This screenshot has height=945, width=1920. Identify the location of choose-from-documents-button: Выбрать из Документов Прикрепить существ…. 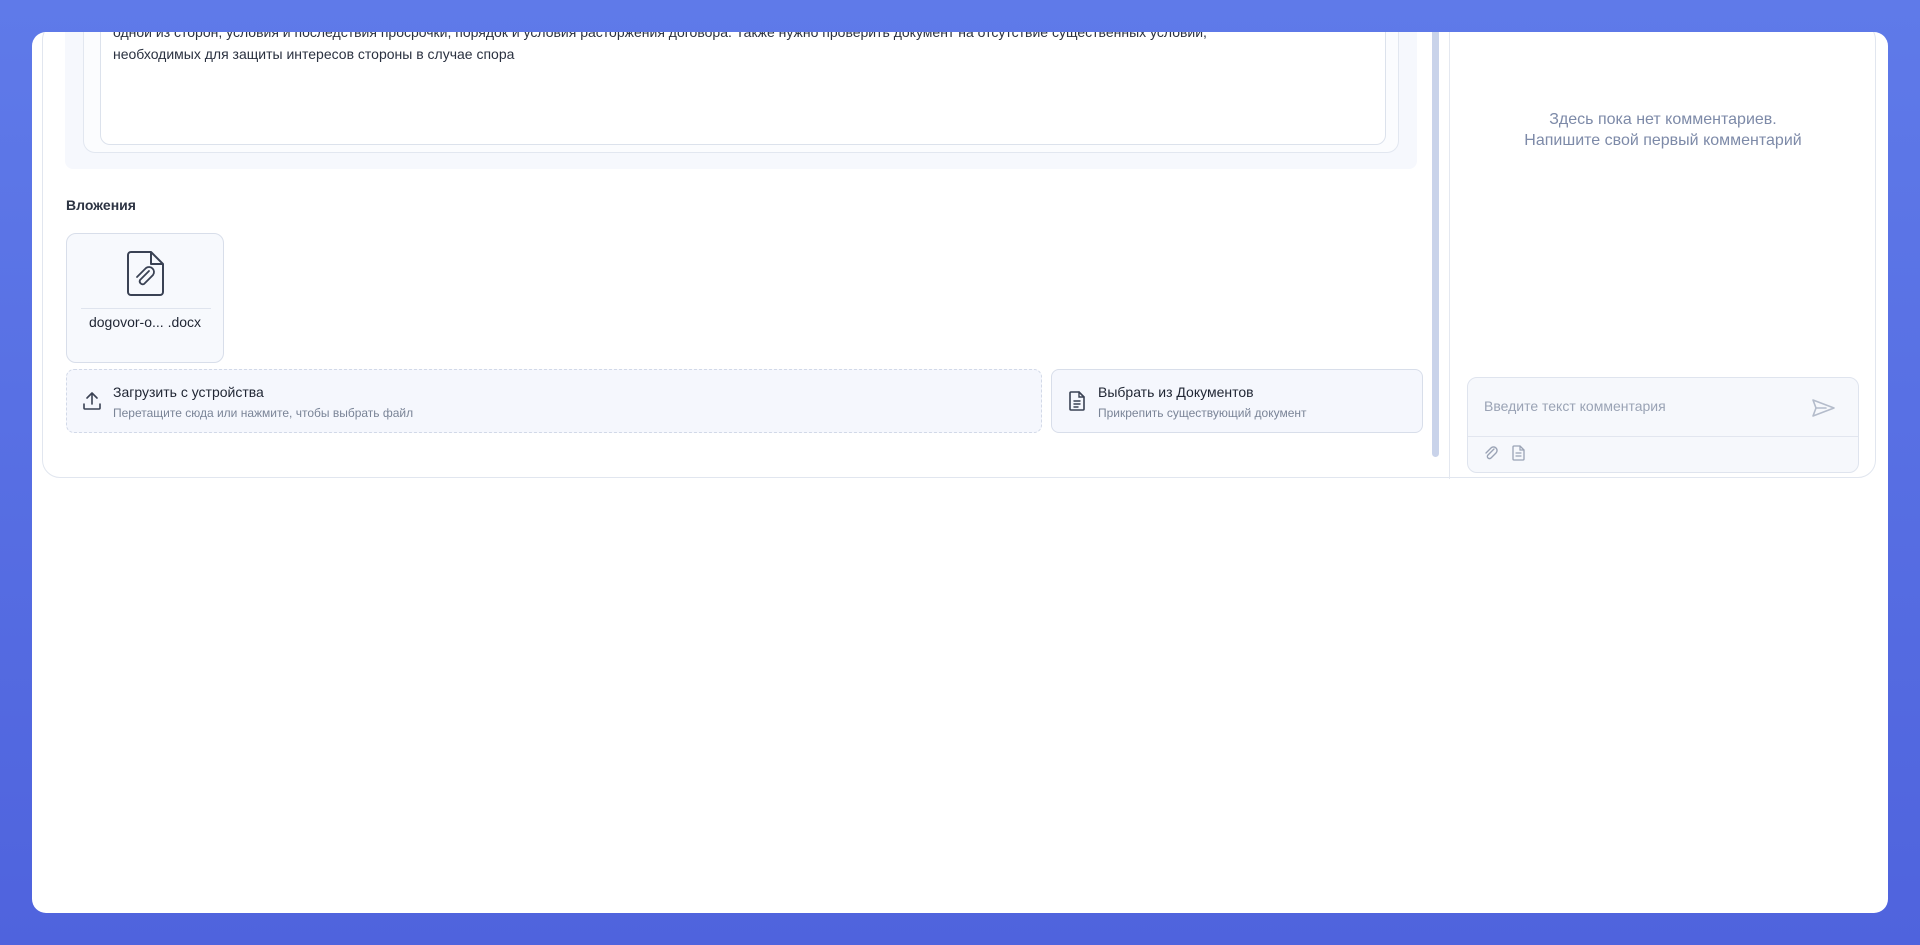
(1237, 401).